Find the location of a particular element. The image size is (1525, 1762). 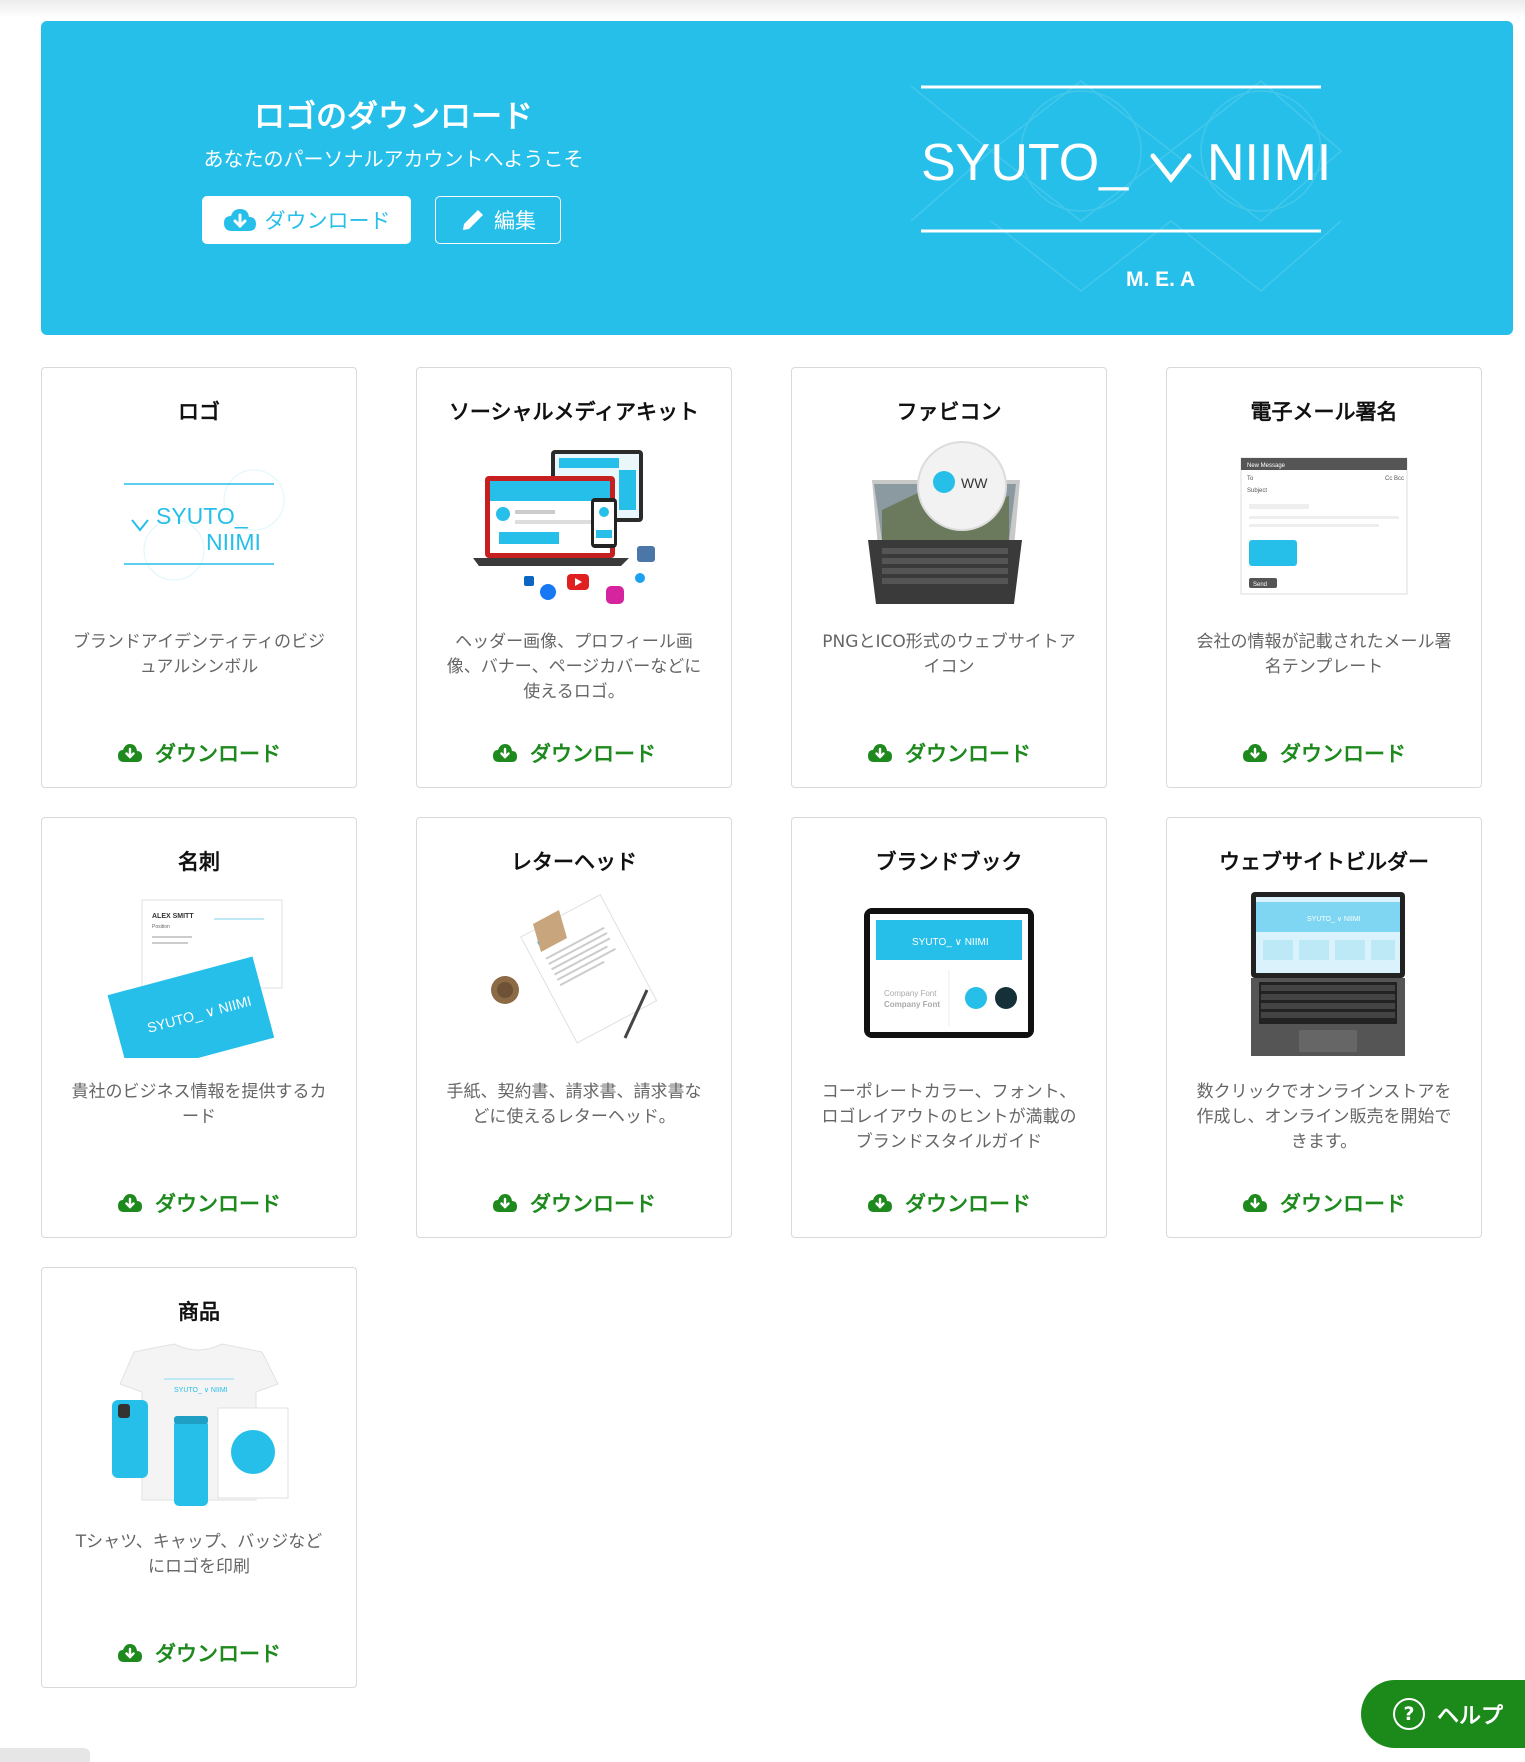

svg-text: Send is located at coordinates (1260, 585).